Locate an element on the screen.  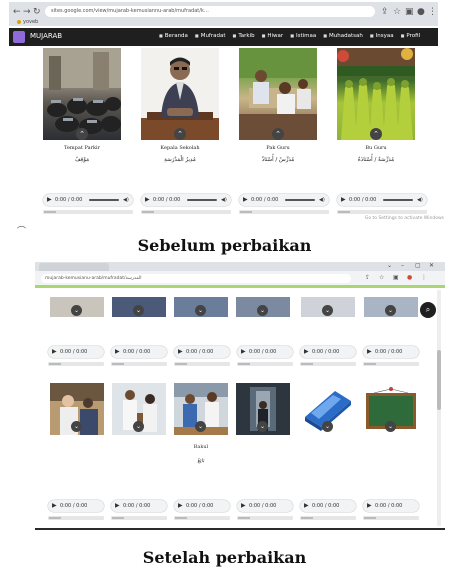
image-stapler: ⌄ is located at coordinates (328, 409).